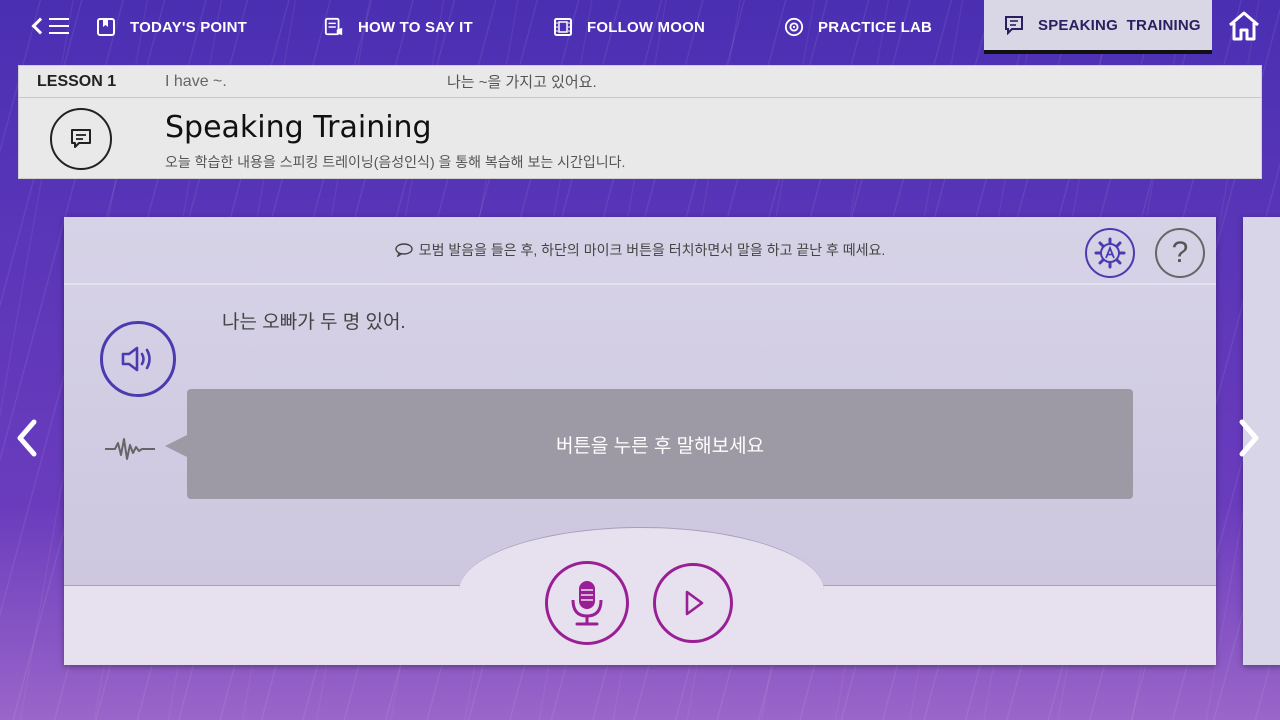 The width and height of the screenshot is (1280, 720). I want to click on record-button, so click(587, 603).